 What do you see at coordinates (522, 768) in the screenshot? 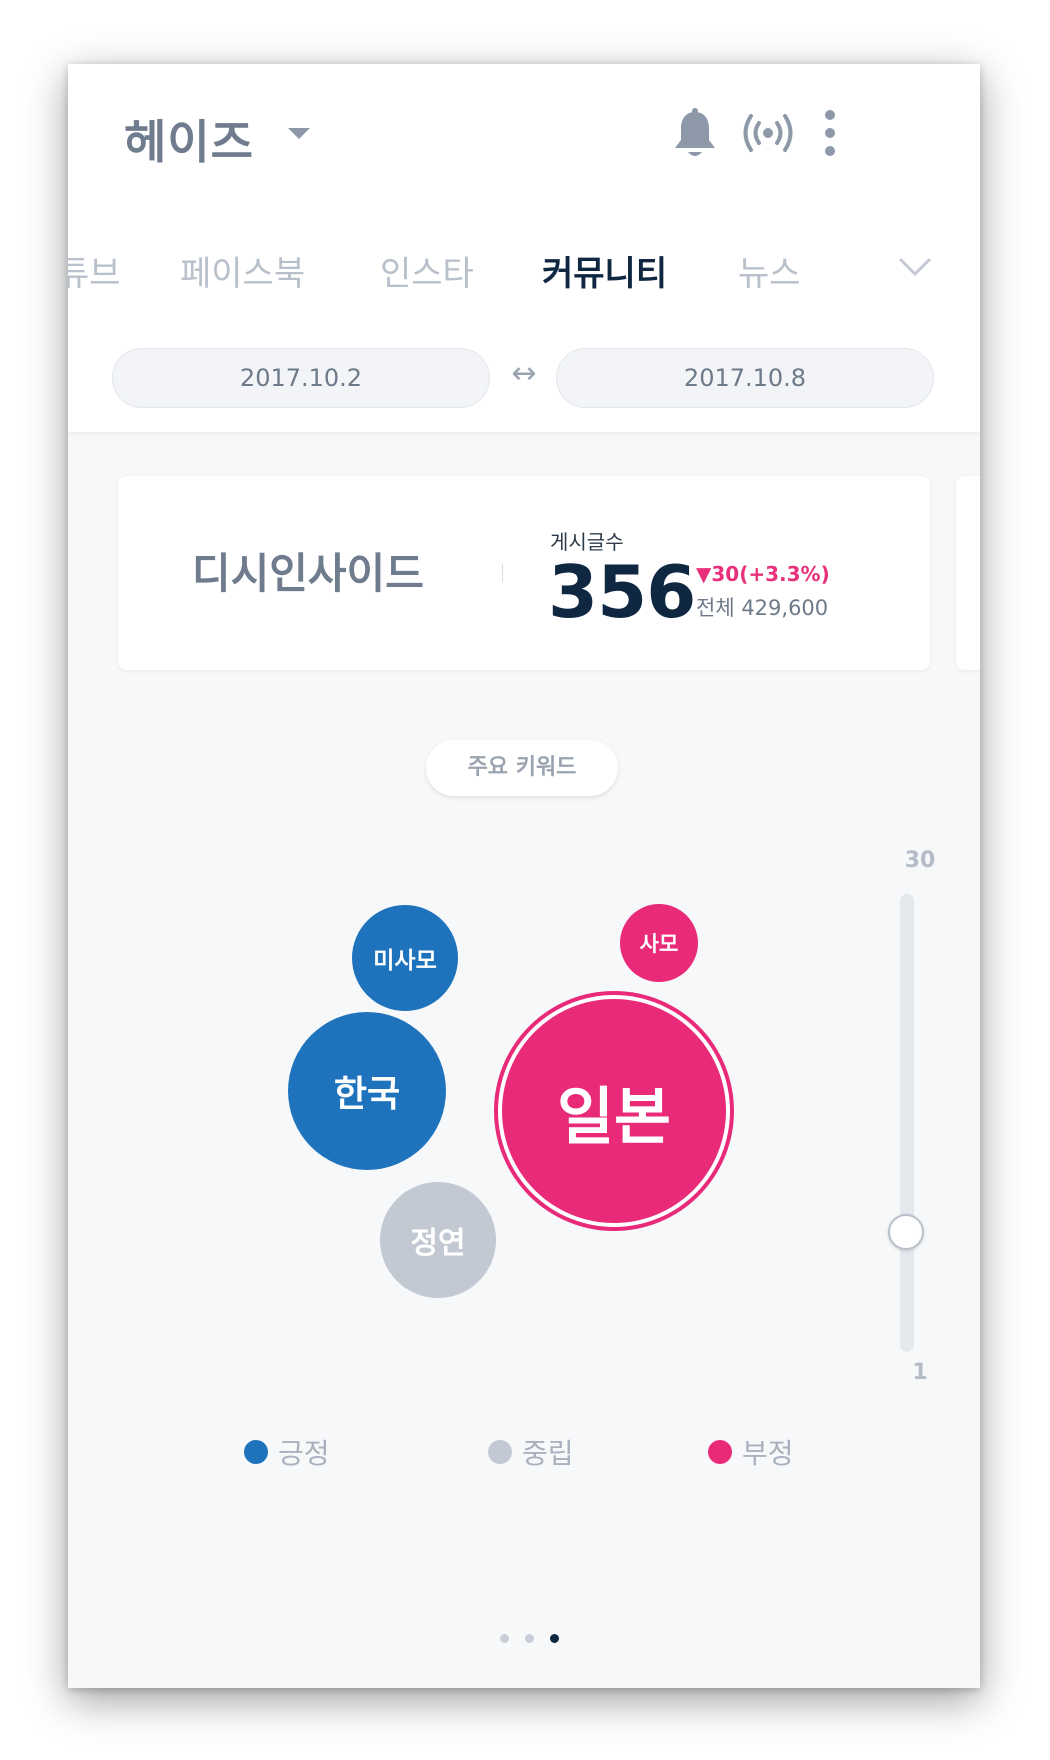
I see `keyword-section-title: 주요 키워드` at bounding box center [522, 768].